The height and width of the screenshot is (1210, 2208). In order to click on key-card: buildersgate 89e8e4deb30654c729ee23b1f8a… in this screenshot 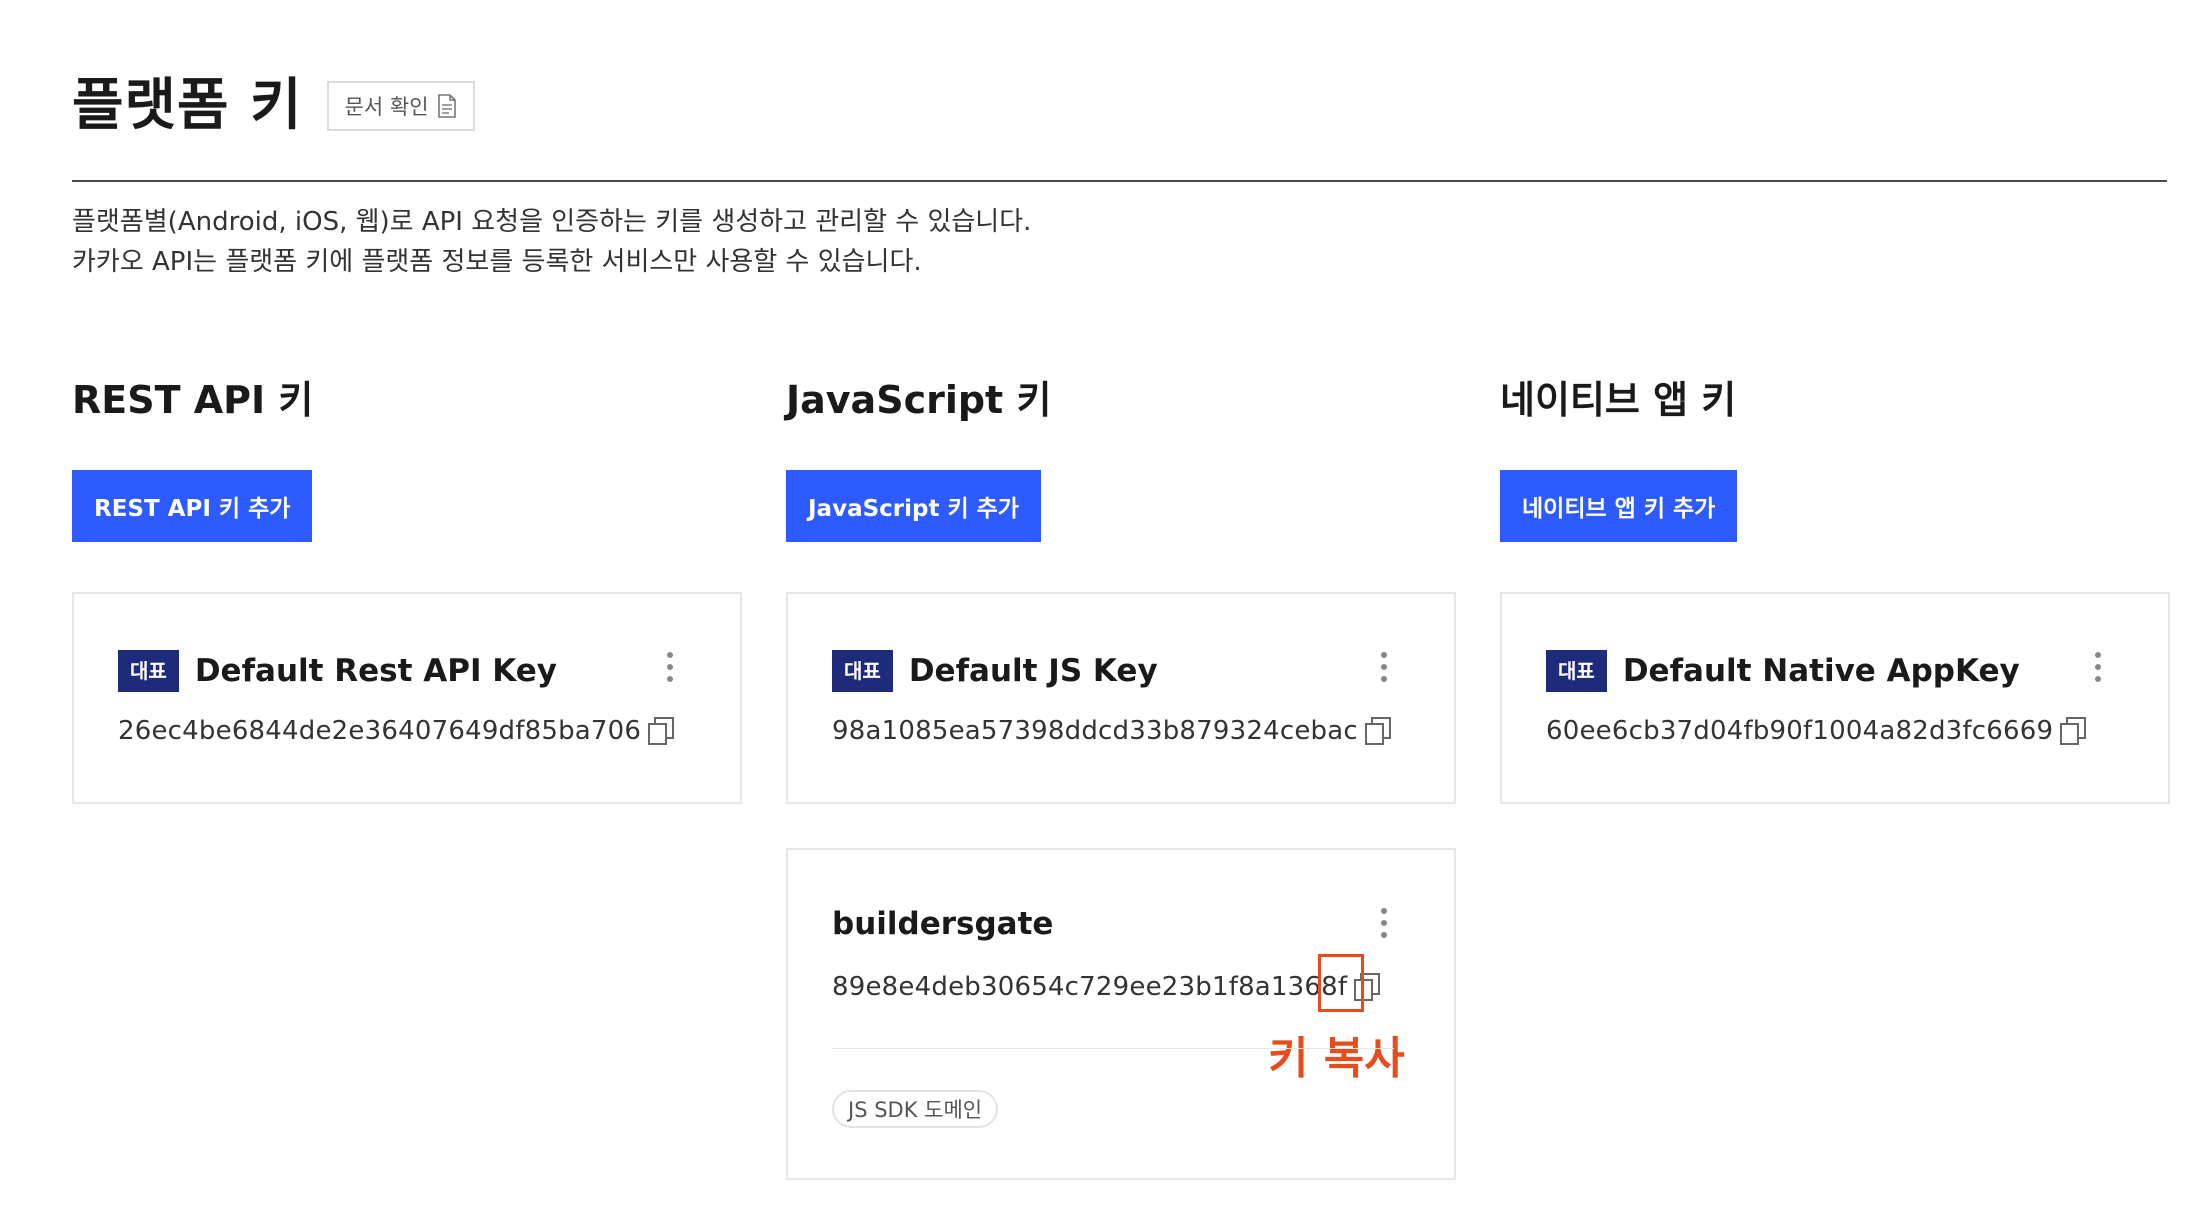, I will do `click(1121, 1014)`.